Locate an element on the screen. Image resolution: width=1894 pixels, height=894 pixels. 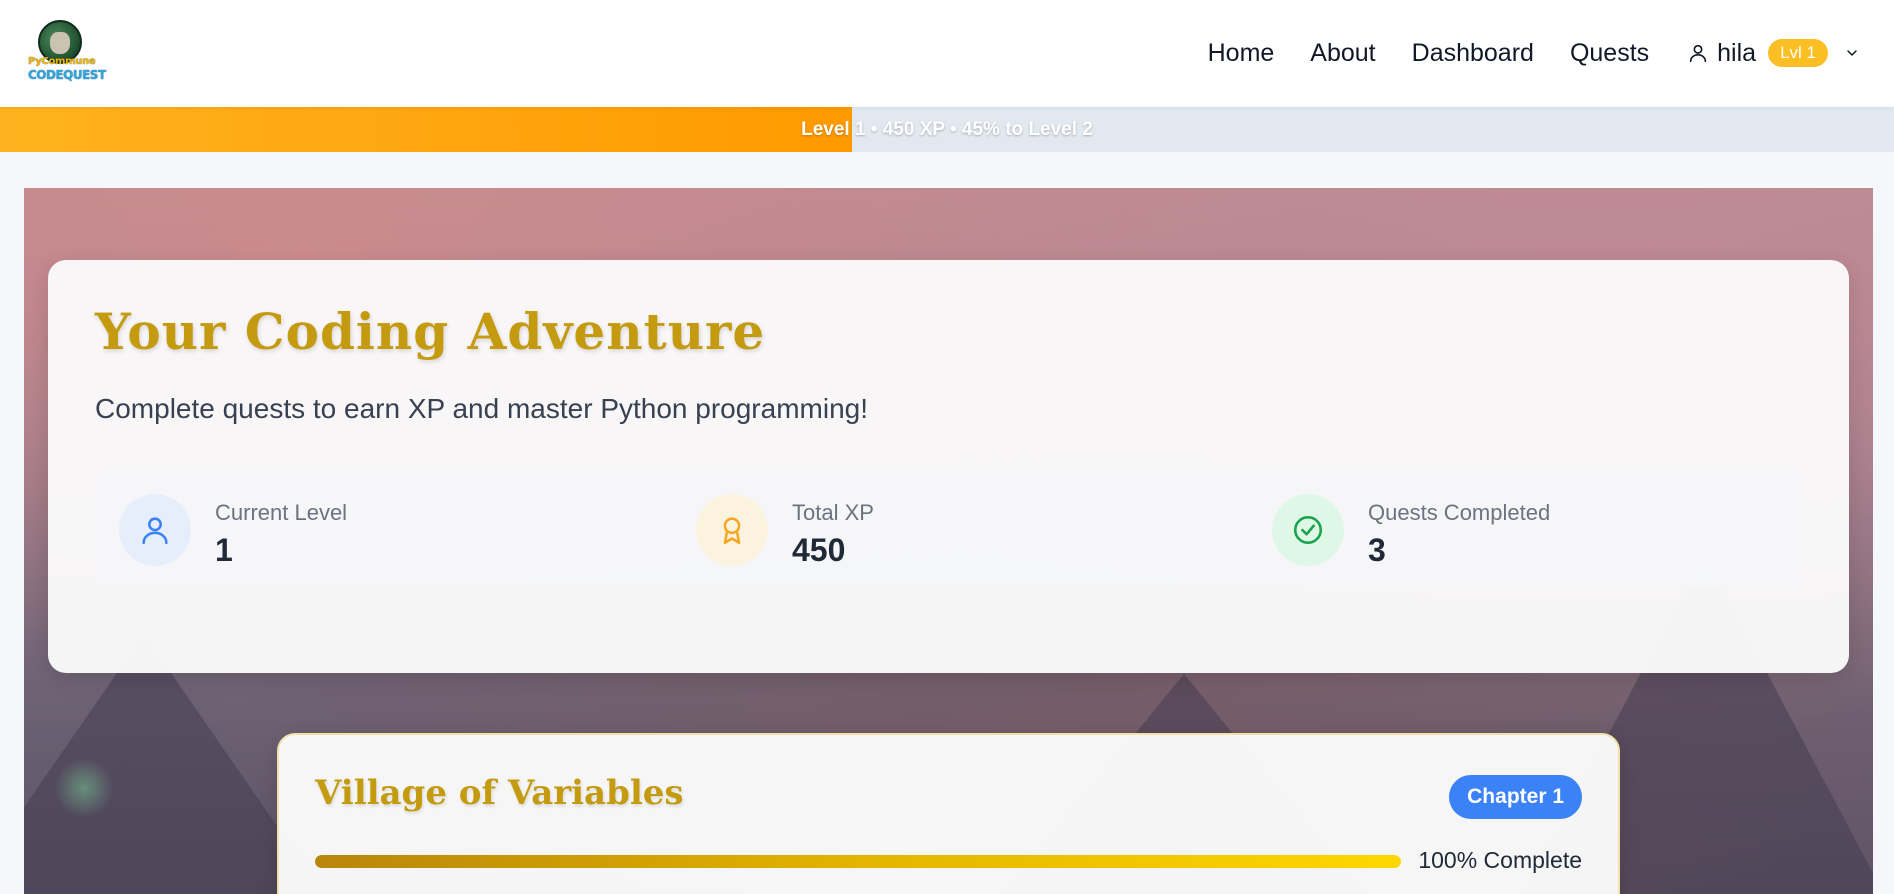
chapter-title: Village of Variables is located at coordinates (499, 793).